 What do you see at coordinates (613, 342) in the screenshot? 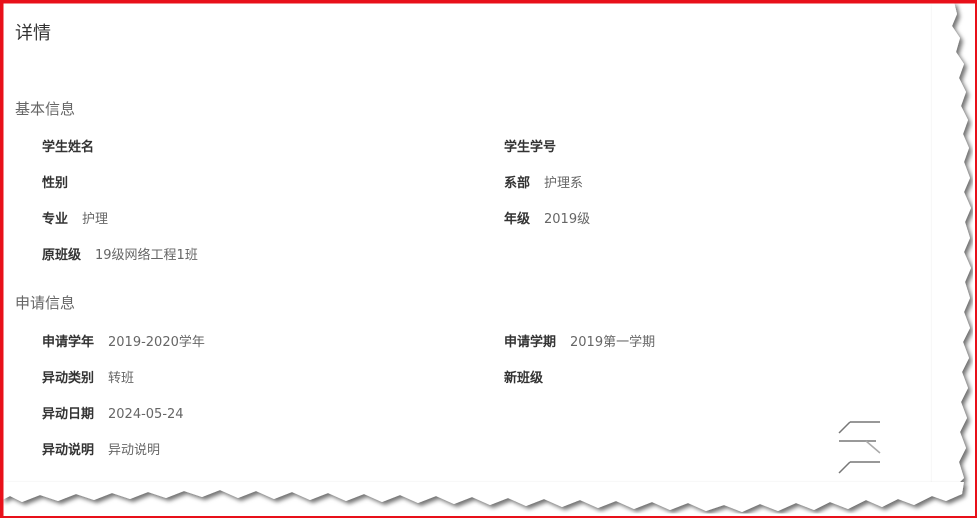
I see `field-value: 2019第一学期` at bounding box center [613, 342].